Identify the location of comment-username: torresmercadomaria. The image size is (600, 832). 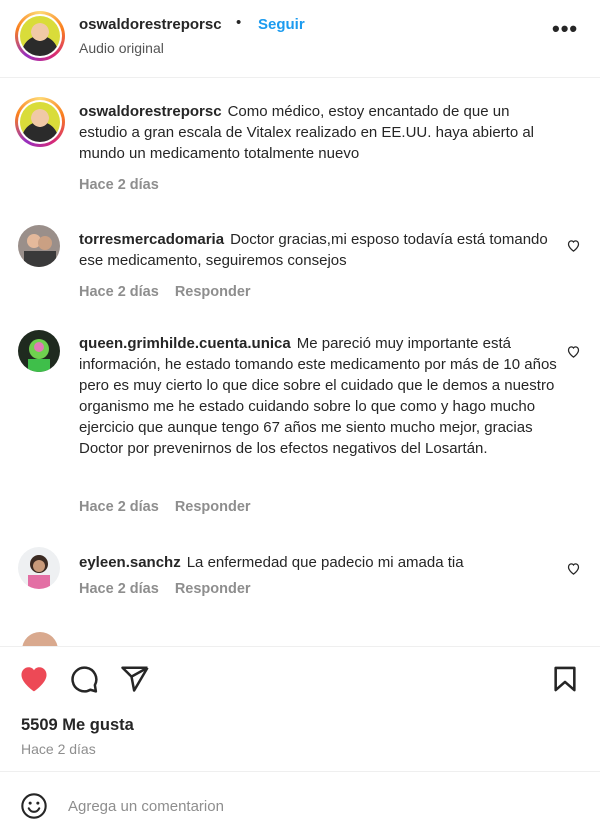
(151, 239).